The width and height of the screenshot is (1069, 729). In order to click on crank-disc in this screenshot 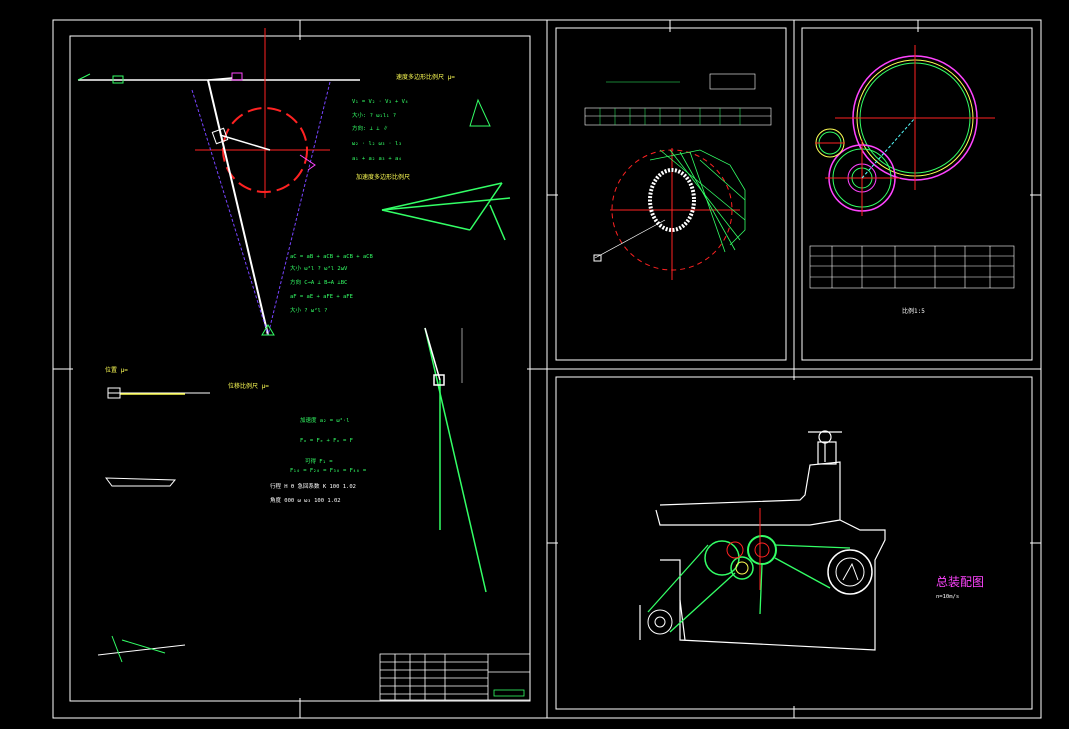, I will do `click(850, 572)`.